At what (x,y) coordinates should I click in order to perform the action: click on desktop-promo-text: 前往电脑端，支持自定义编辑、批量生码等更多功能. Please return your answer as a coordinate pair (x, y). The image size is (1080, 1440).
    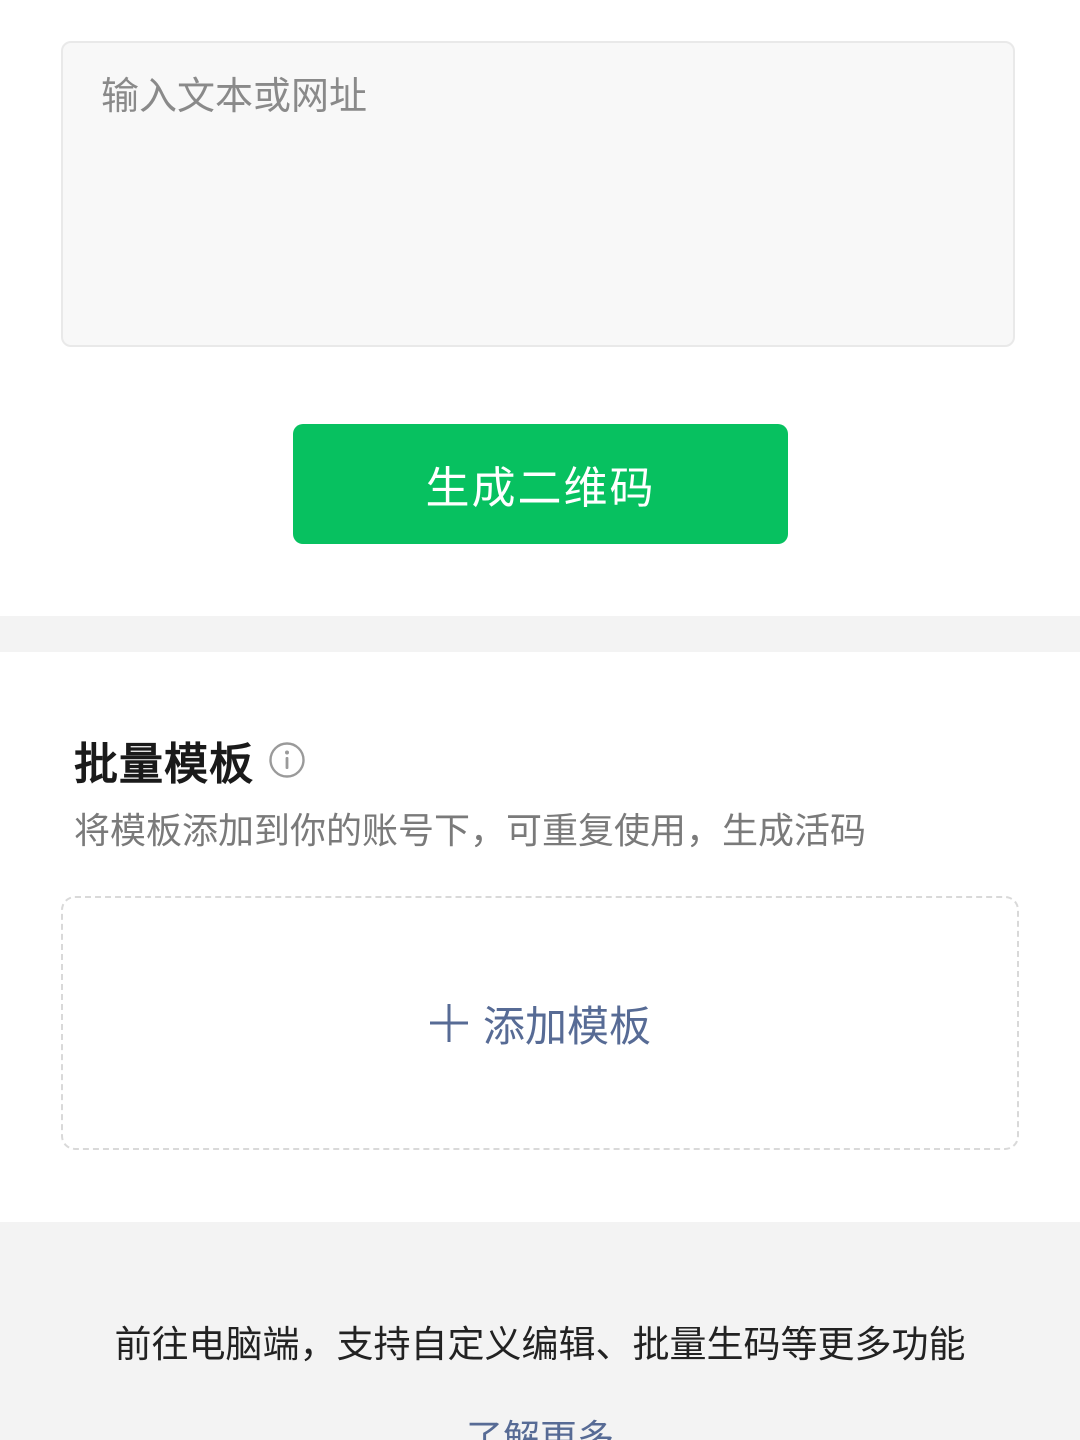
    Looking at the image, I should click on (540, 1344).